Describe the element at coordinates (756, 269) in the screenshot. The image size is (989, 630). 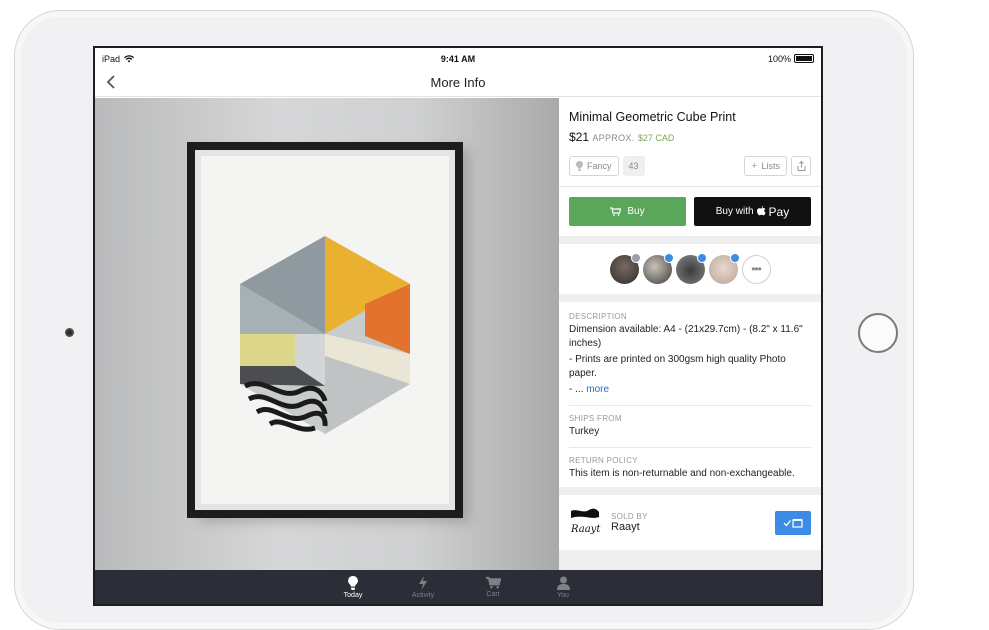
I see `more-avatars-button: •••` at that location.